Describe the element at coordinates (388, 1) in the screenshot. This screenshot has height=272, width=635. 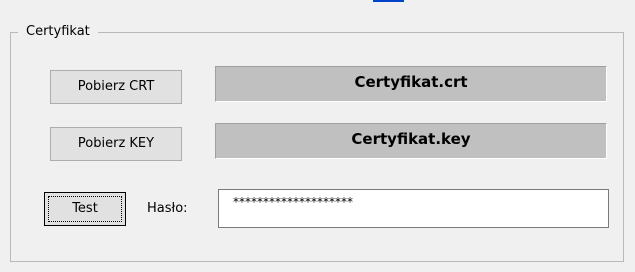
I see `link-underline` at that location.